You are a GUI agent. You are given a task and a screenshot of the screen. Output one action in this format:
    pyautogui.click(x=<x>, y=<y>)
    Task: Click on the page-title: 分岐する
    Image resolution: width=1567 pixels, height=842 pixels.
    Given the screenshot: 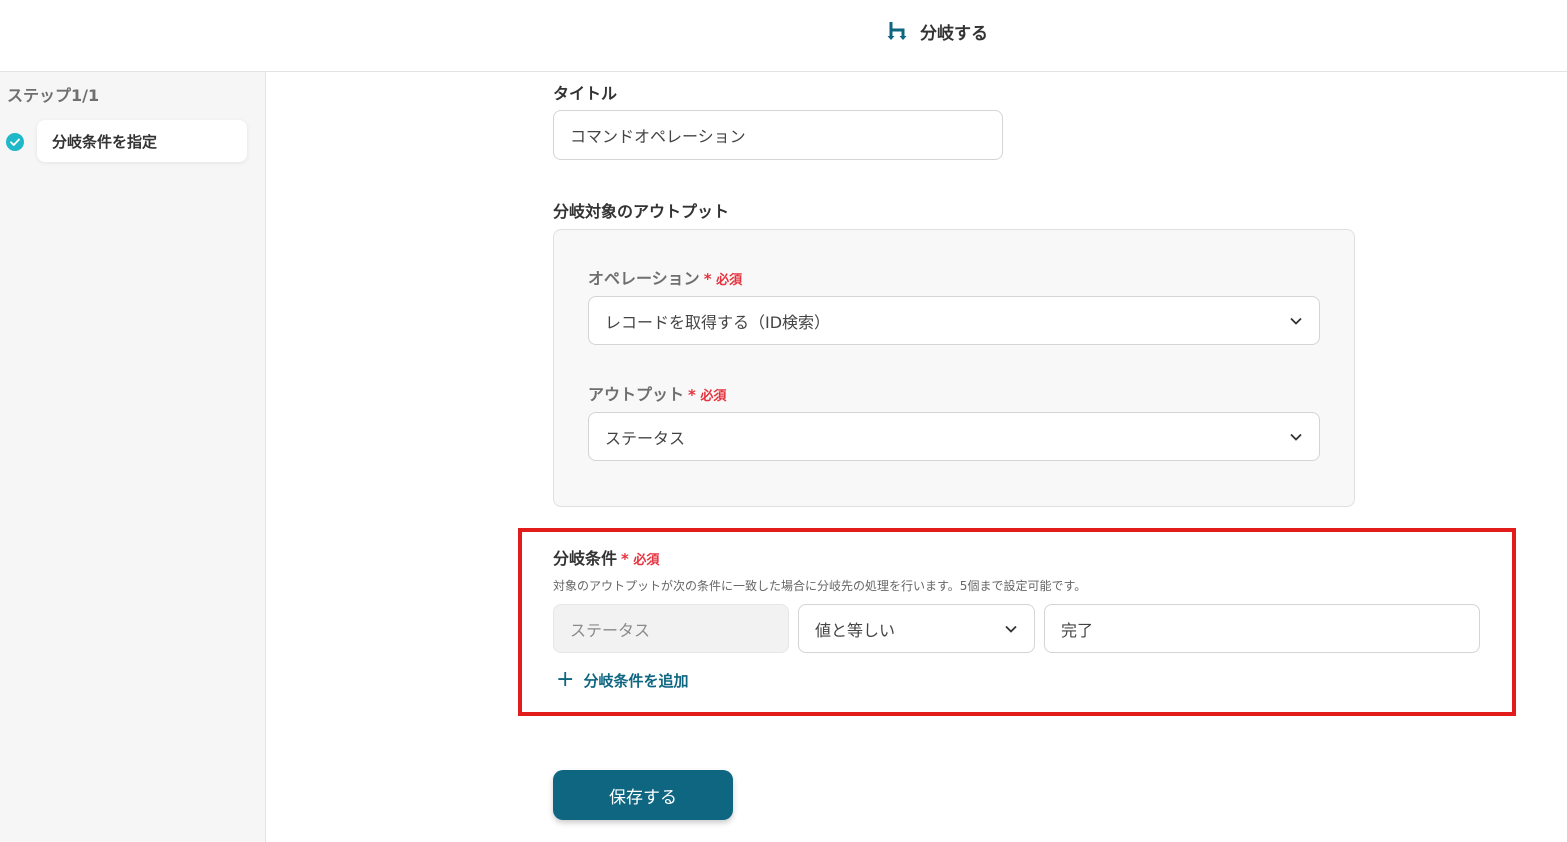 What is the action you would take?
    pyautogui.click(x=954, y=33)
    